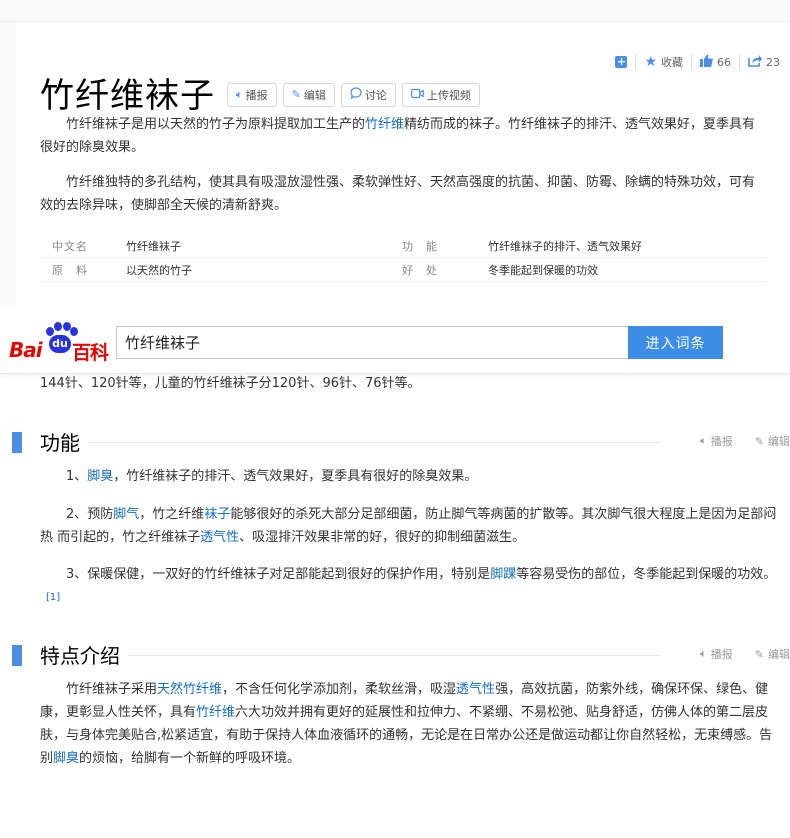  What do you see at coordinates (395, 440) in the screenshot?
I see `section-header-function: 功能 🔈︎ 播报 ✎ 编辑` at bounding box center [395, 440].